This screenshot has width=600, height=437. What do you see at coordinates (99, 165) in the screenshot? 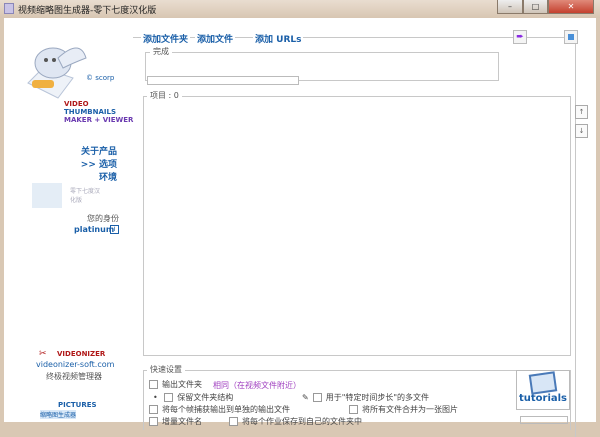
I see `sidebar-link-options: >> 选项` at bounding box center [99, 165].